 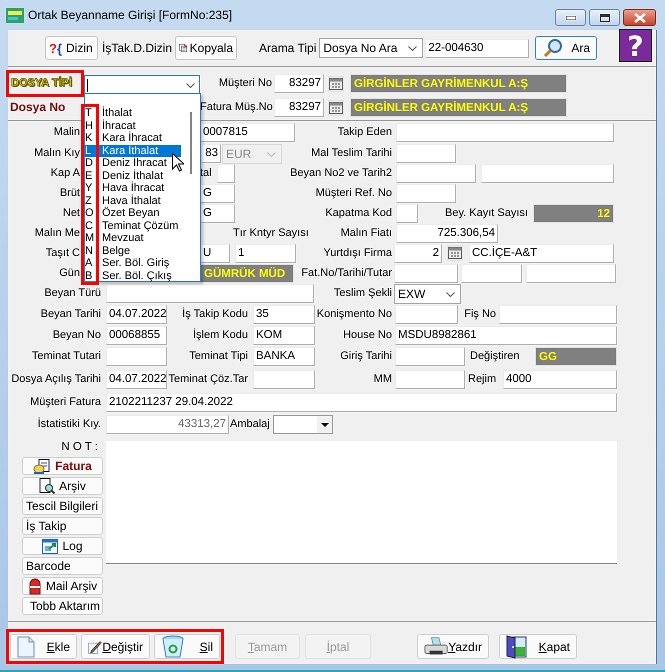 I want to click on field-label: Müşteri Fatura, so click(x=65, y=402).